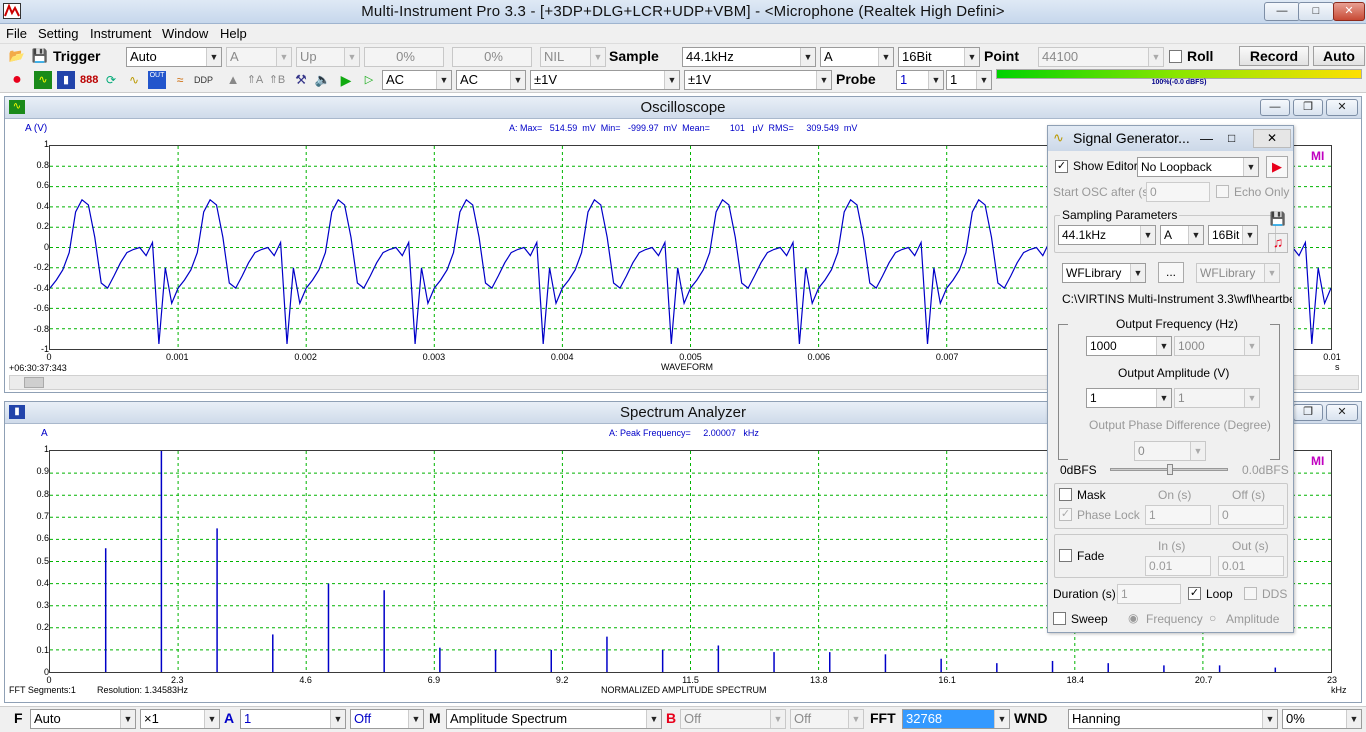 The width and height of the screenshot is (1366, 732). Describe the element at coordinates (1217, 398) in the screenshot. I see `amp-b-select: 1 ▼` at that location.